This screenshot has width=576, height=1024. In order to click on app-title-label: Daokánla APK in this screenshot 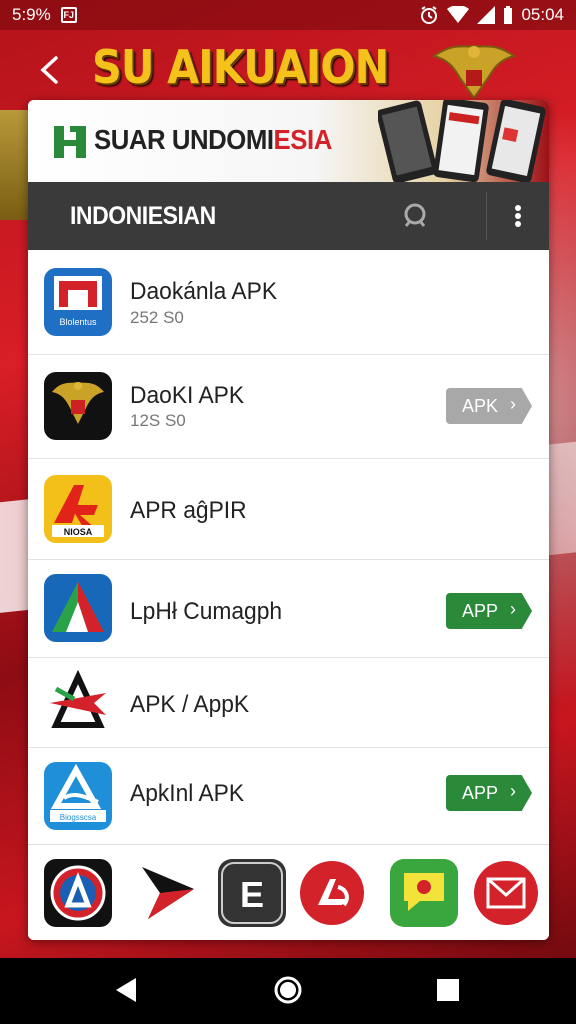, I will do `click(204, 291)`.